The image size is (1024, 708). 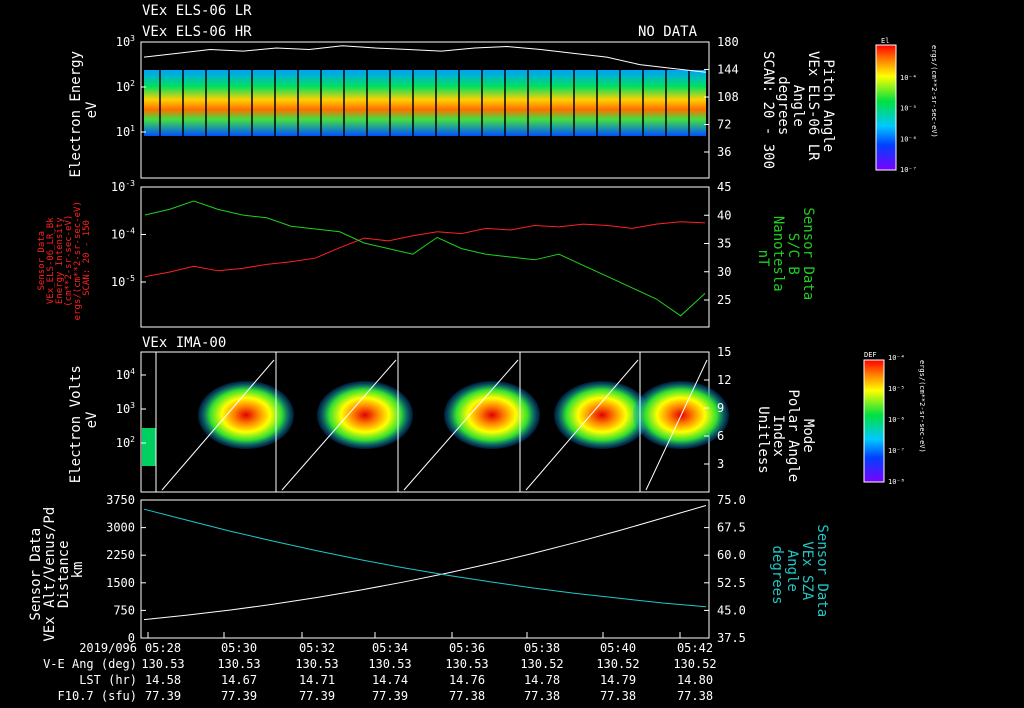 What do you see at coordinates (467, 680) in the screenshot?
I see `footer-value: 14.76` at bounding box center [467, 680].